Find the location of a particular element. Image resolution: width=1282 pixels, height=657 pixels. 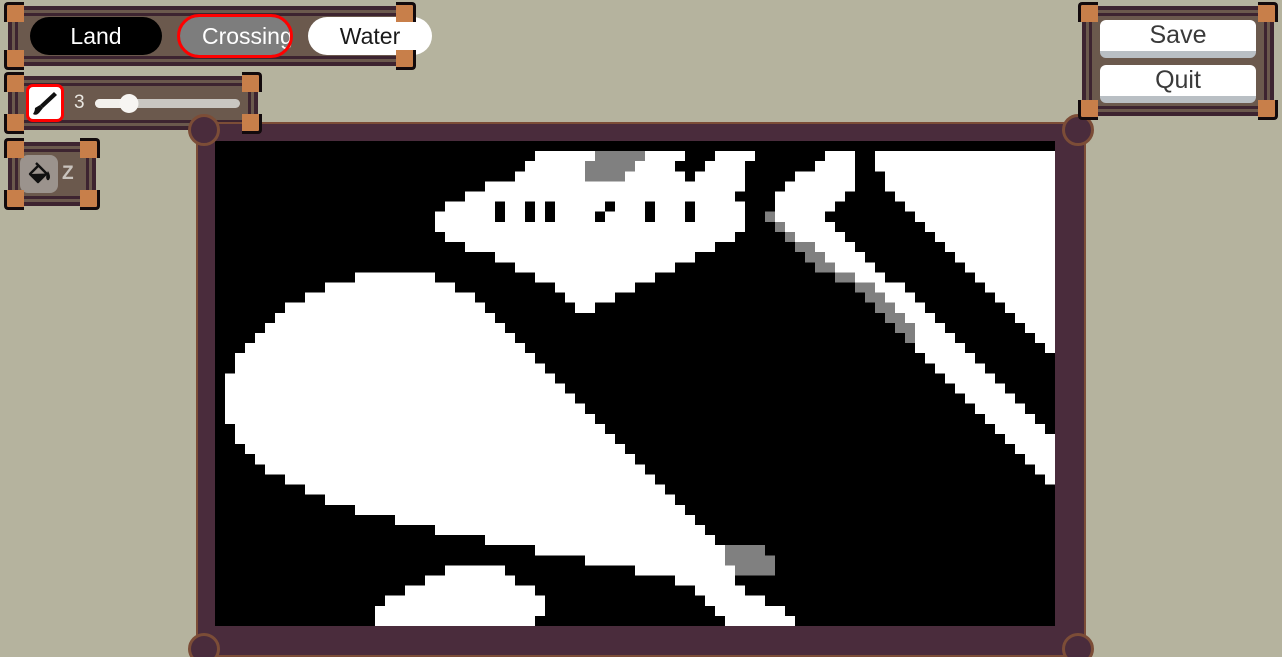

paint-bucket-icon is located at coordinates (39, 173).